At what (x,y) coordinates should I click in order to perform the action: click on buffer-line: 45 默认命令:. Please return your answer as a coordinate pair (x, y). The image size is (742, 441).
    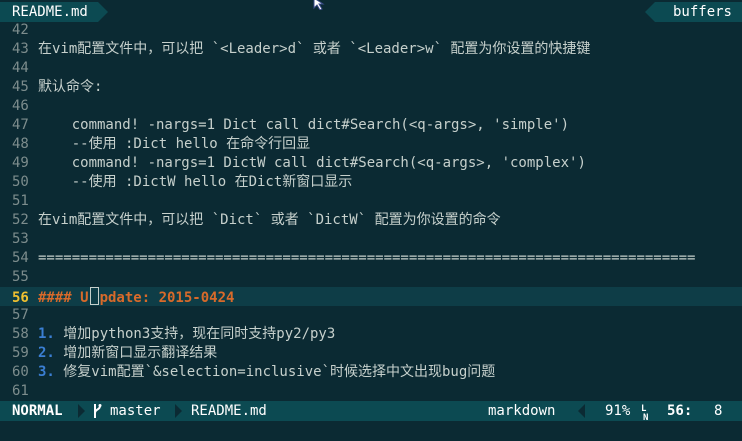
    Looking at the image, I should click on (371, 87).